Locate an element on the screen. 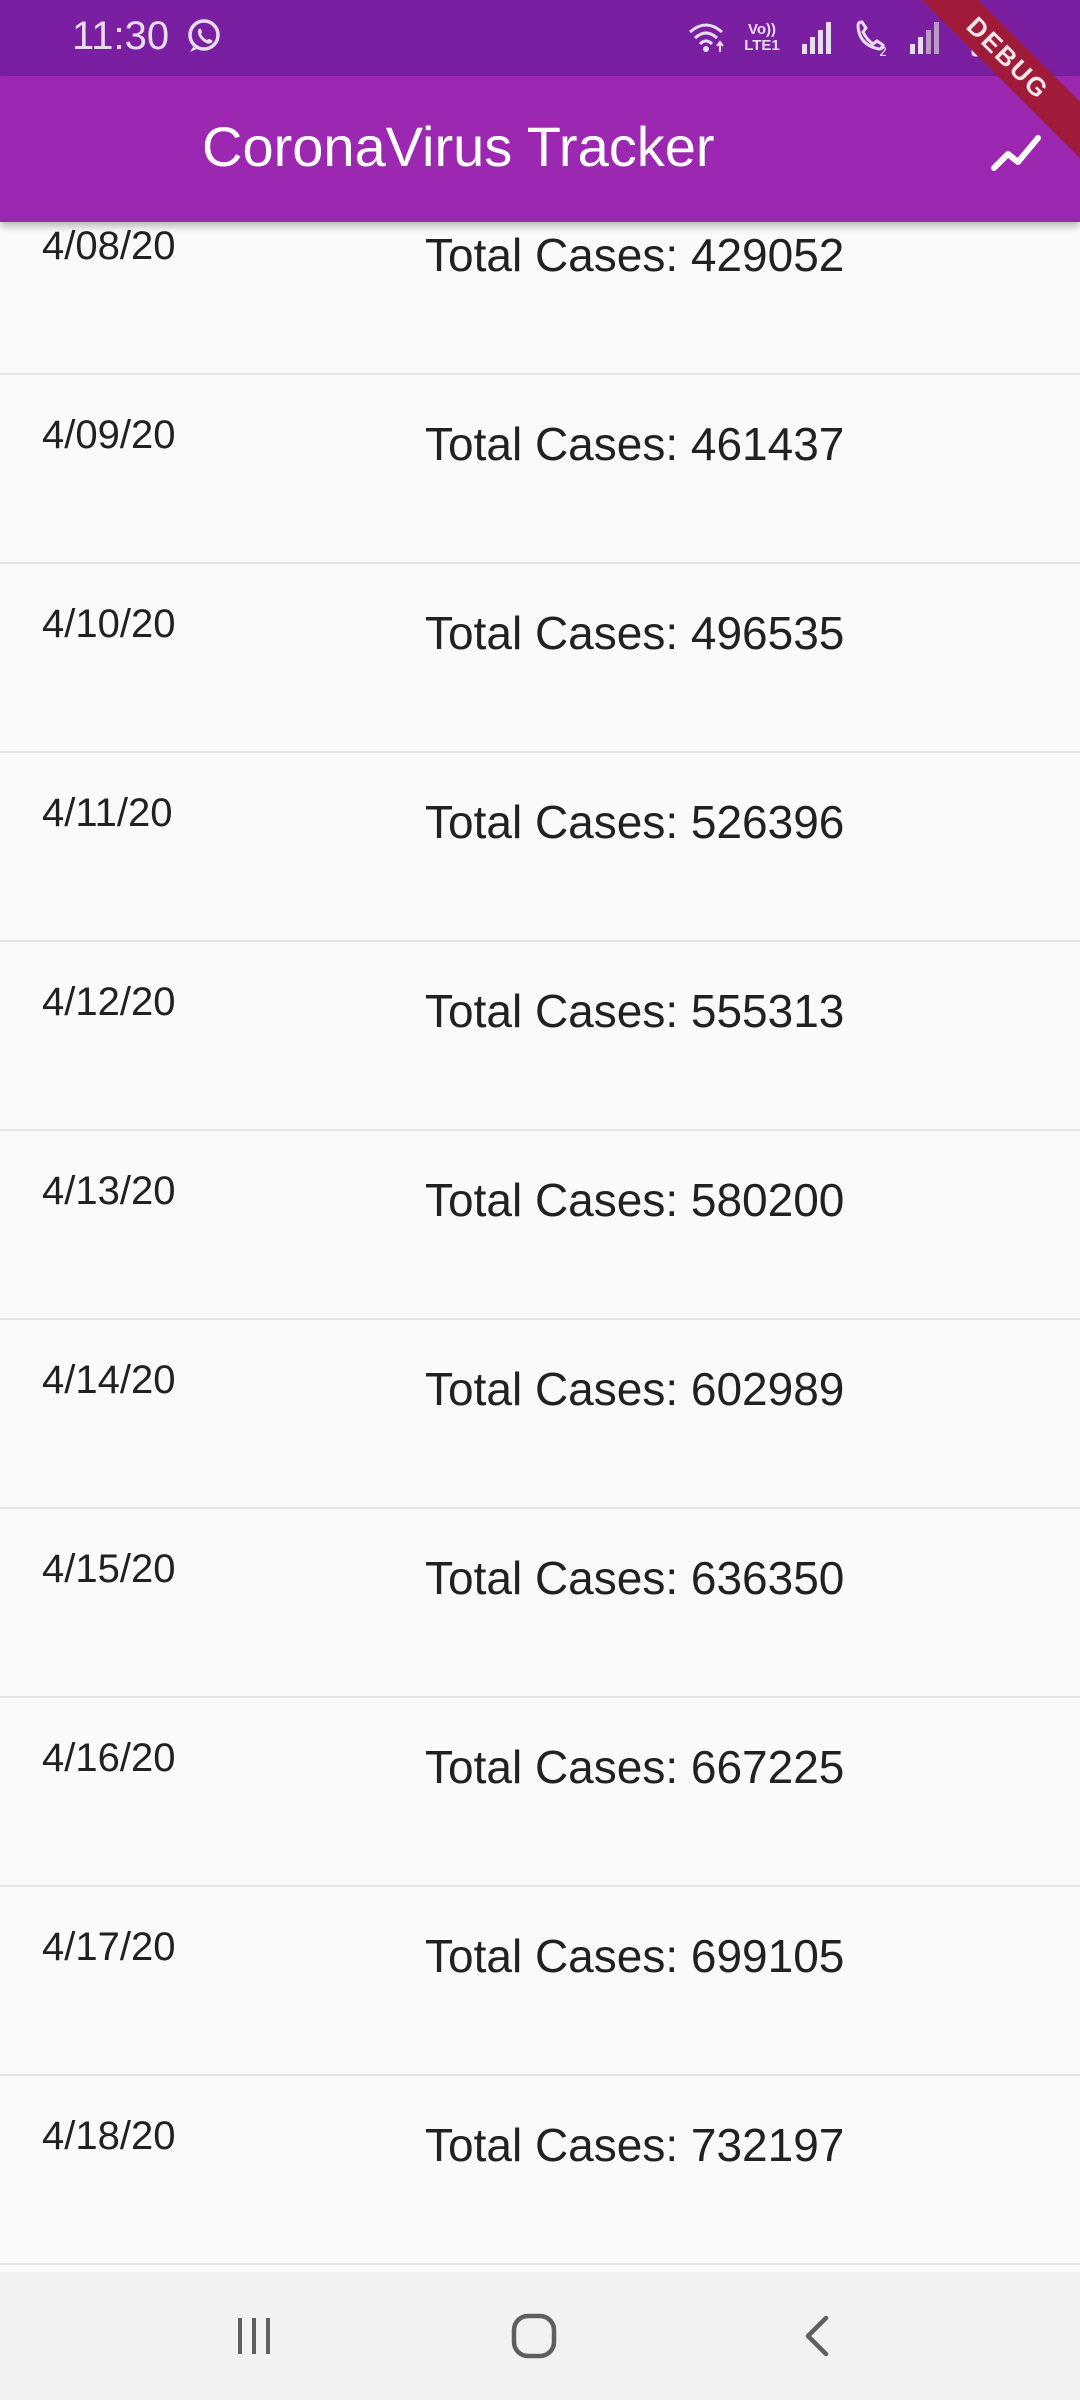  row-date: 4/18/20 is located at coordinates (109, 2136).